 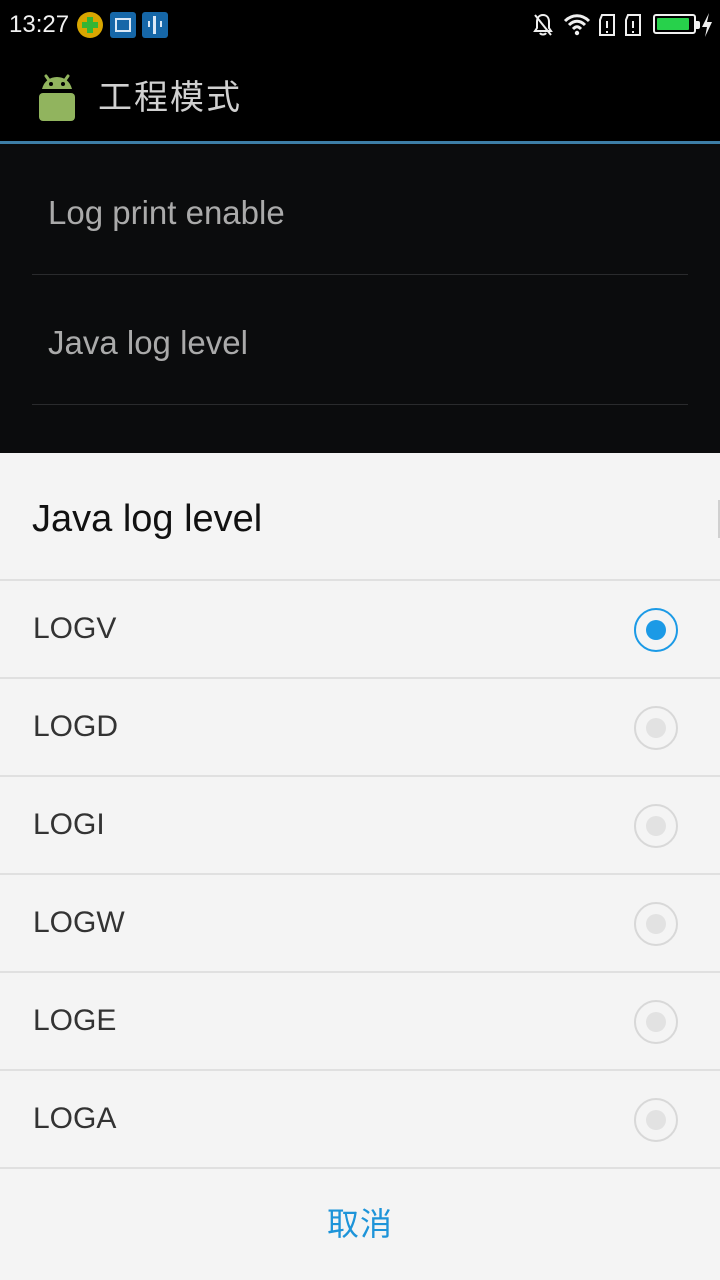 What do you see at coordinates (57, 97) in the screenshot?
I see `android-icon` at bounding box center [57, 97].